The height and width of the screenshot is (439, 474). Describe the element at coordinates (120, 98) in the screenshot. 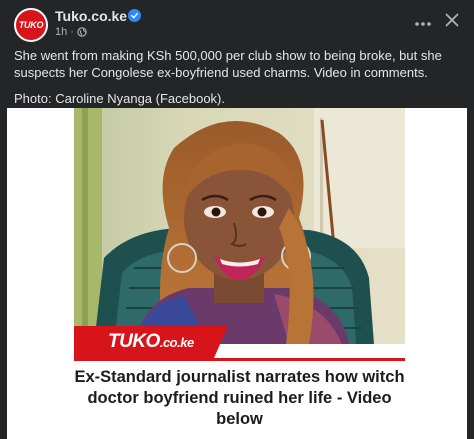

I see `photo-credit: Photo: Caroline Nyanga (Facebook).` at that location.